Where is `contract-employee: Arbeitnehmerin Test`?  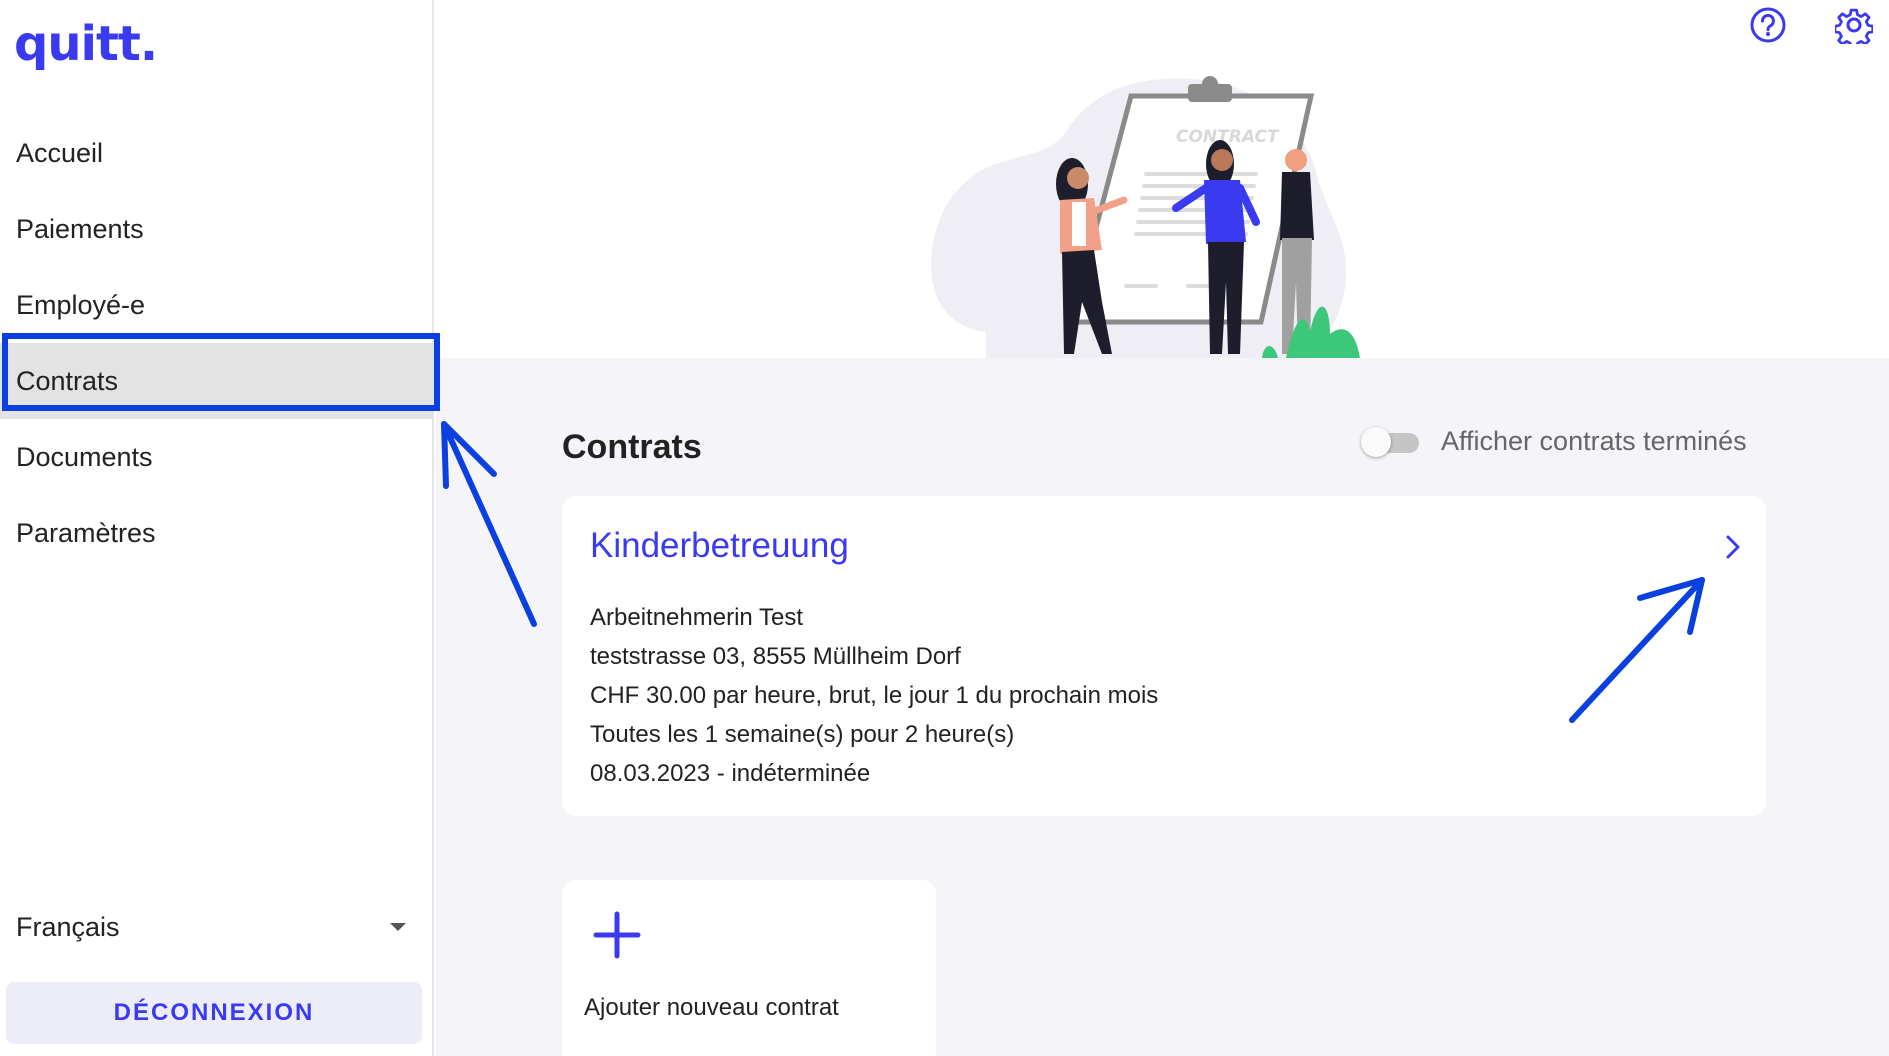 contract-employee: Arbeitnehmerin Test is located at coordinates (696, 617).